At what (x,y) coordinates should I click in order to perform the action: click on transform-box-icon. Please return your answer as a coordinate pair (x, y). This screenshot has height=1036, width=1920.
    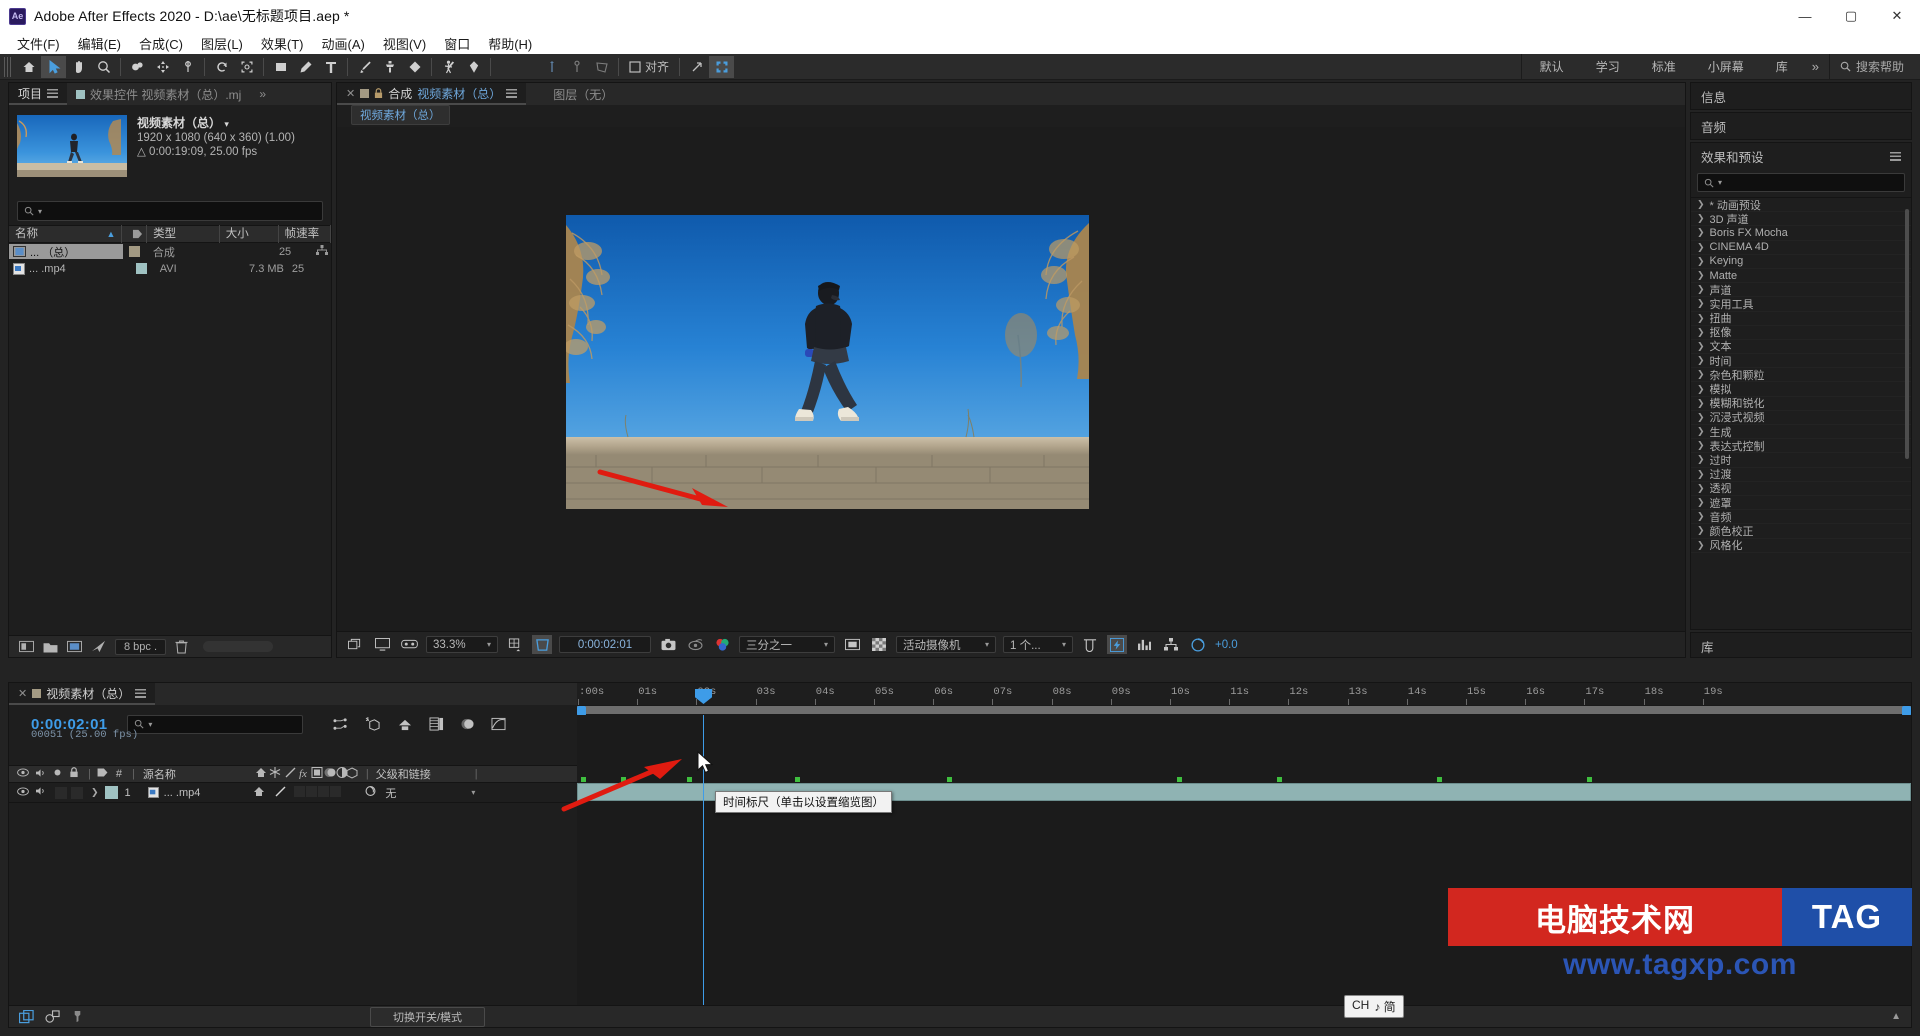
    Looking at the image, I should click on (722, 66).